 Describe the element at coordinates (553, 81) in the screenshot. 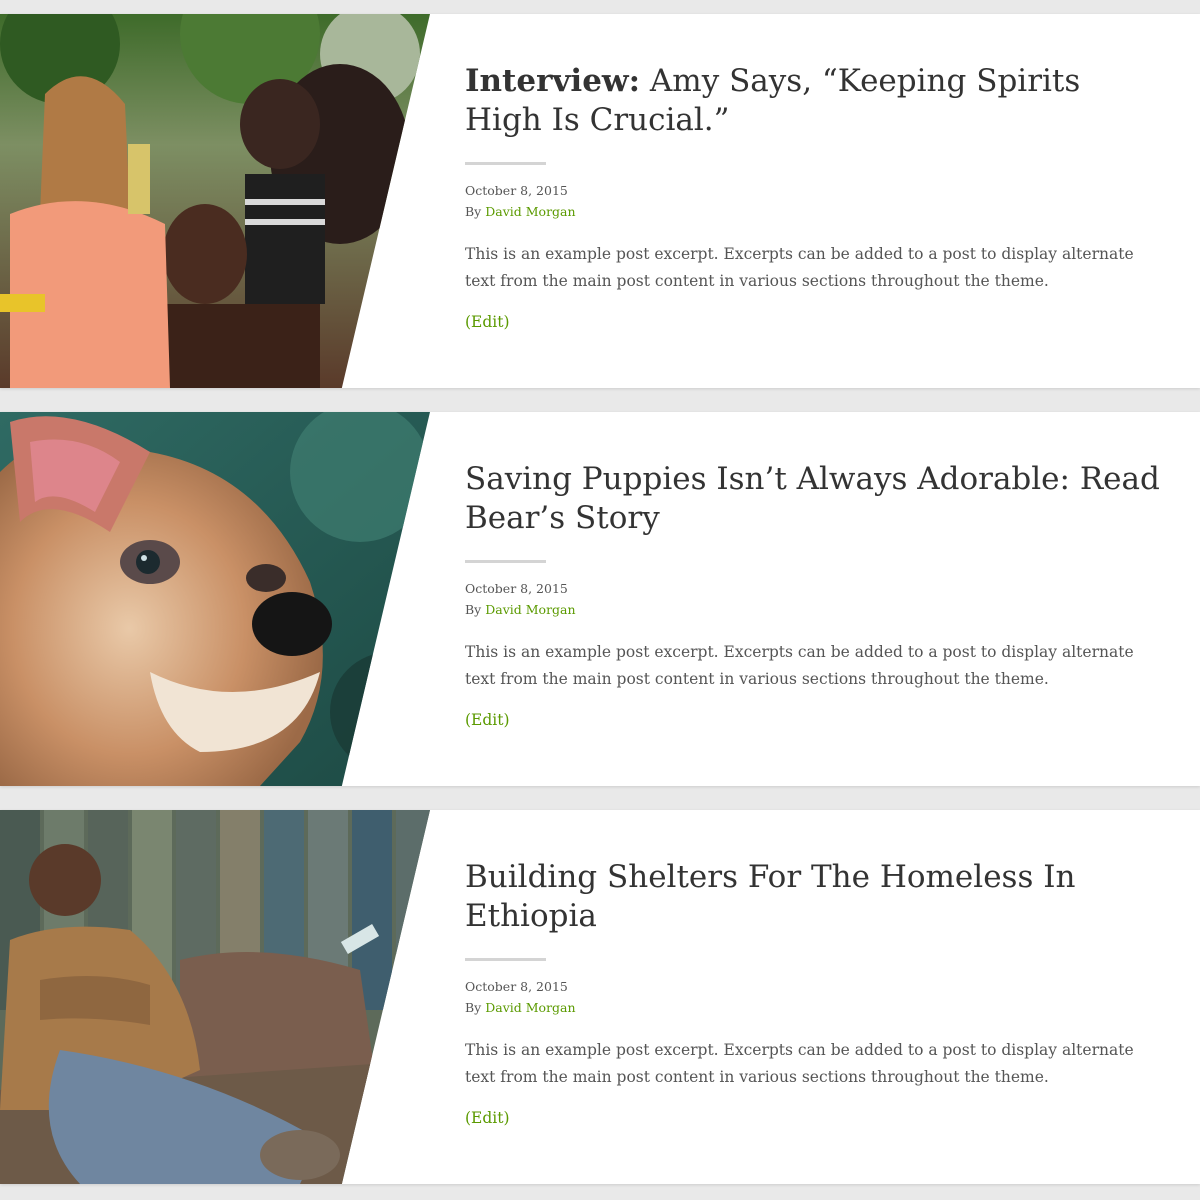

I see `title-prefix: Interview:` at that location.